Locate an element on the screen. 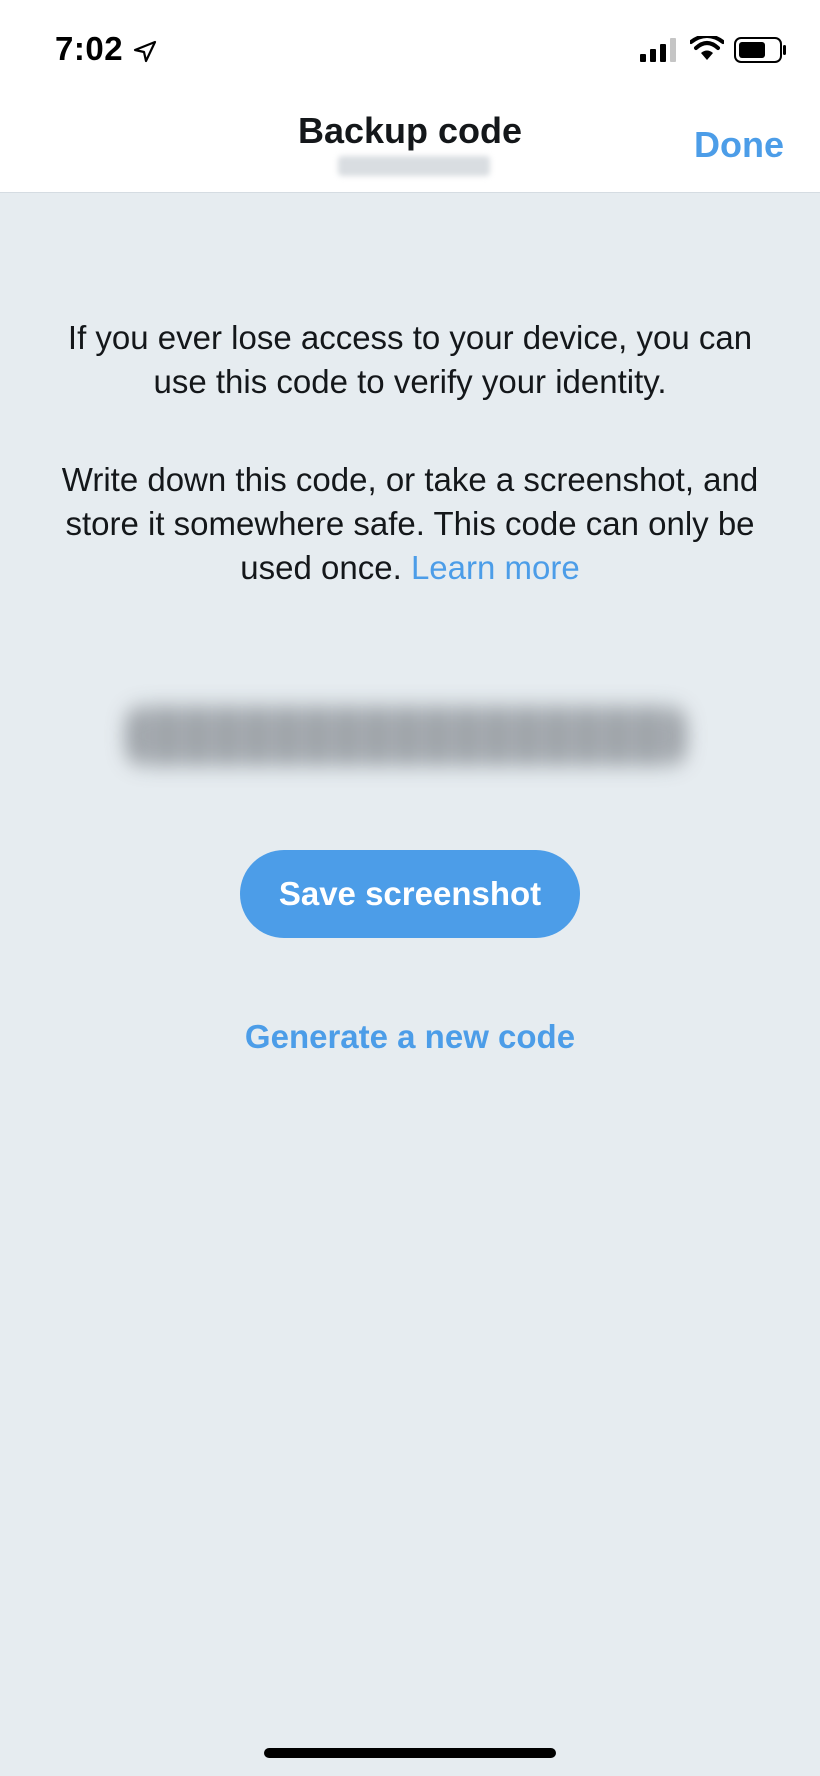 The width and height of the screenshot is (820, 1776). backup-code-redacted is located at coordinates (406, 736).